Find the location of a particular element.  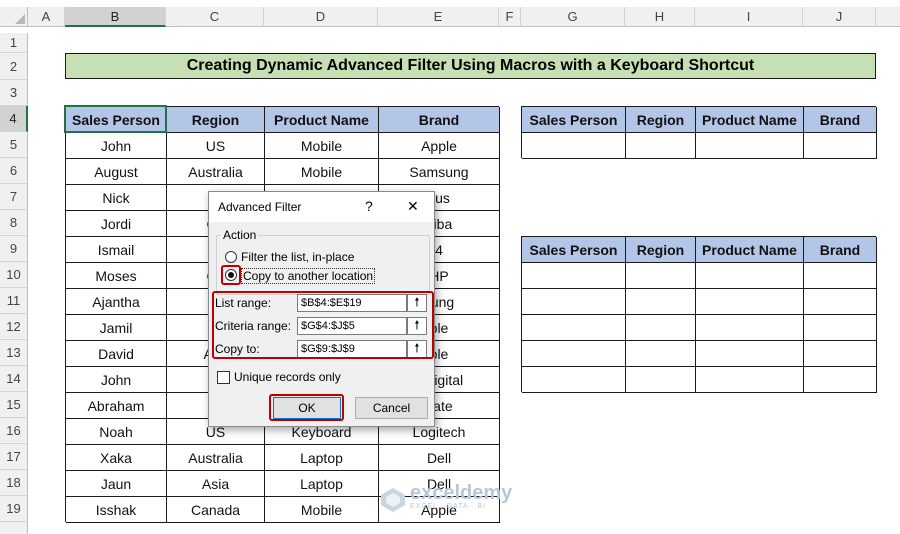

main_table-cell: Jamil is located at coordinates (116, 328).